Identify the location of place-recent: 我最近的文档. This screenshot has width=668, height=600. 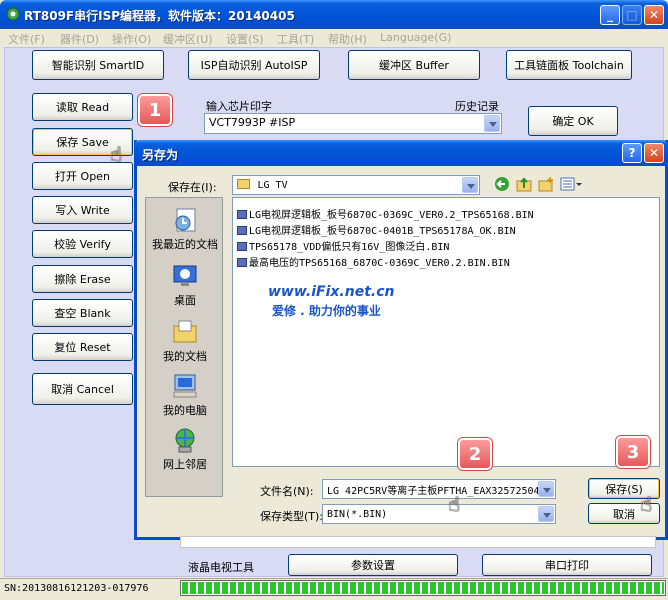
(185, 229).